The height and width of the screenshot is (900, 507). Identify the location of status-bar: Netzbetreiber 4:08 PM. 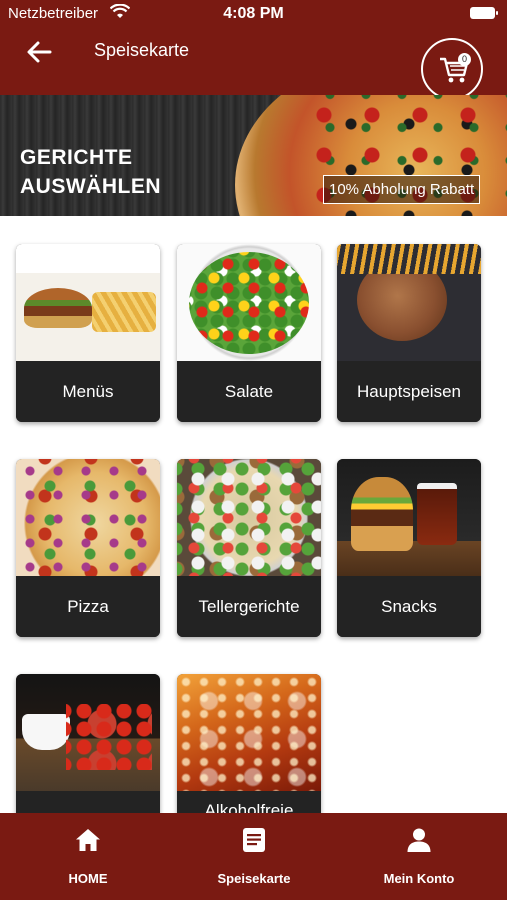
(253, 14).